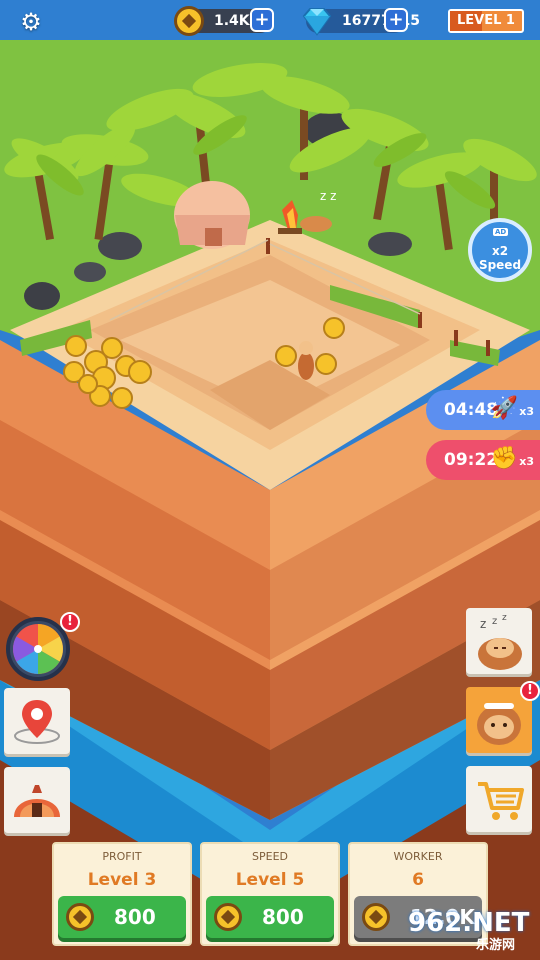 The width and height of the screenshot is (540, 960). I want to click on settings-gear-icon: ⚙, so click(31, 22).